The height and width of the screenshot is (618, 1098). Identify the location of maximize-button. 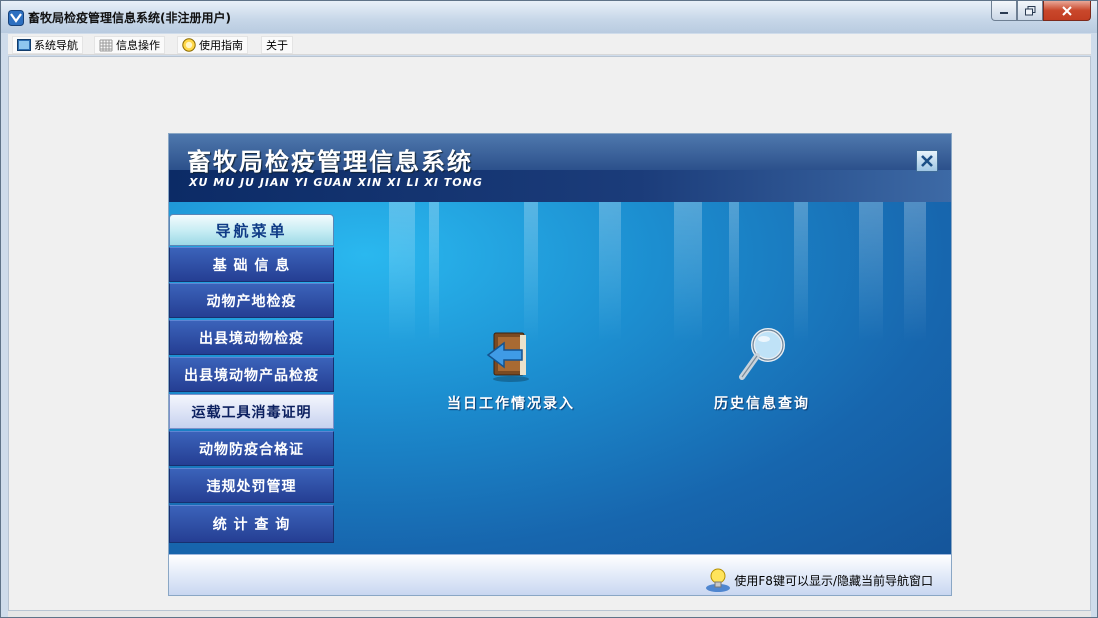
(1030, 11).